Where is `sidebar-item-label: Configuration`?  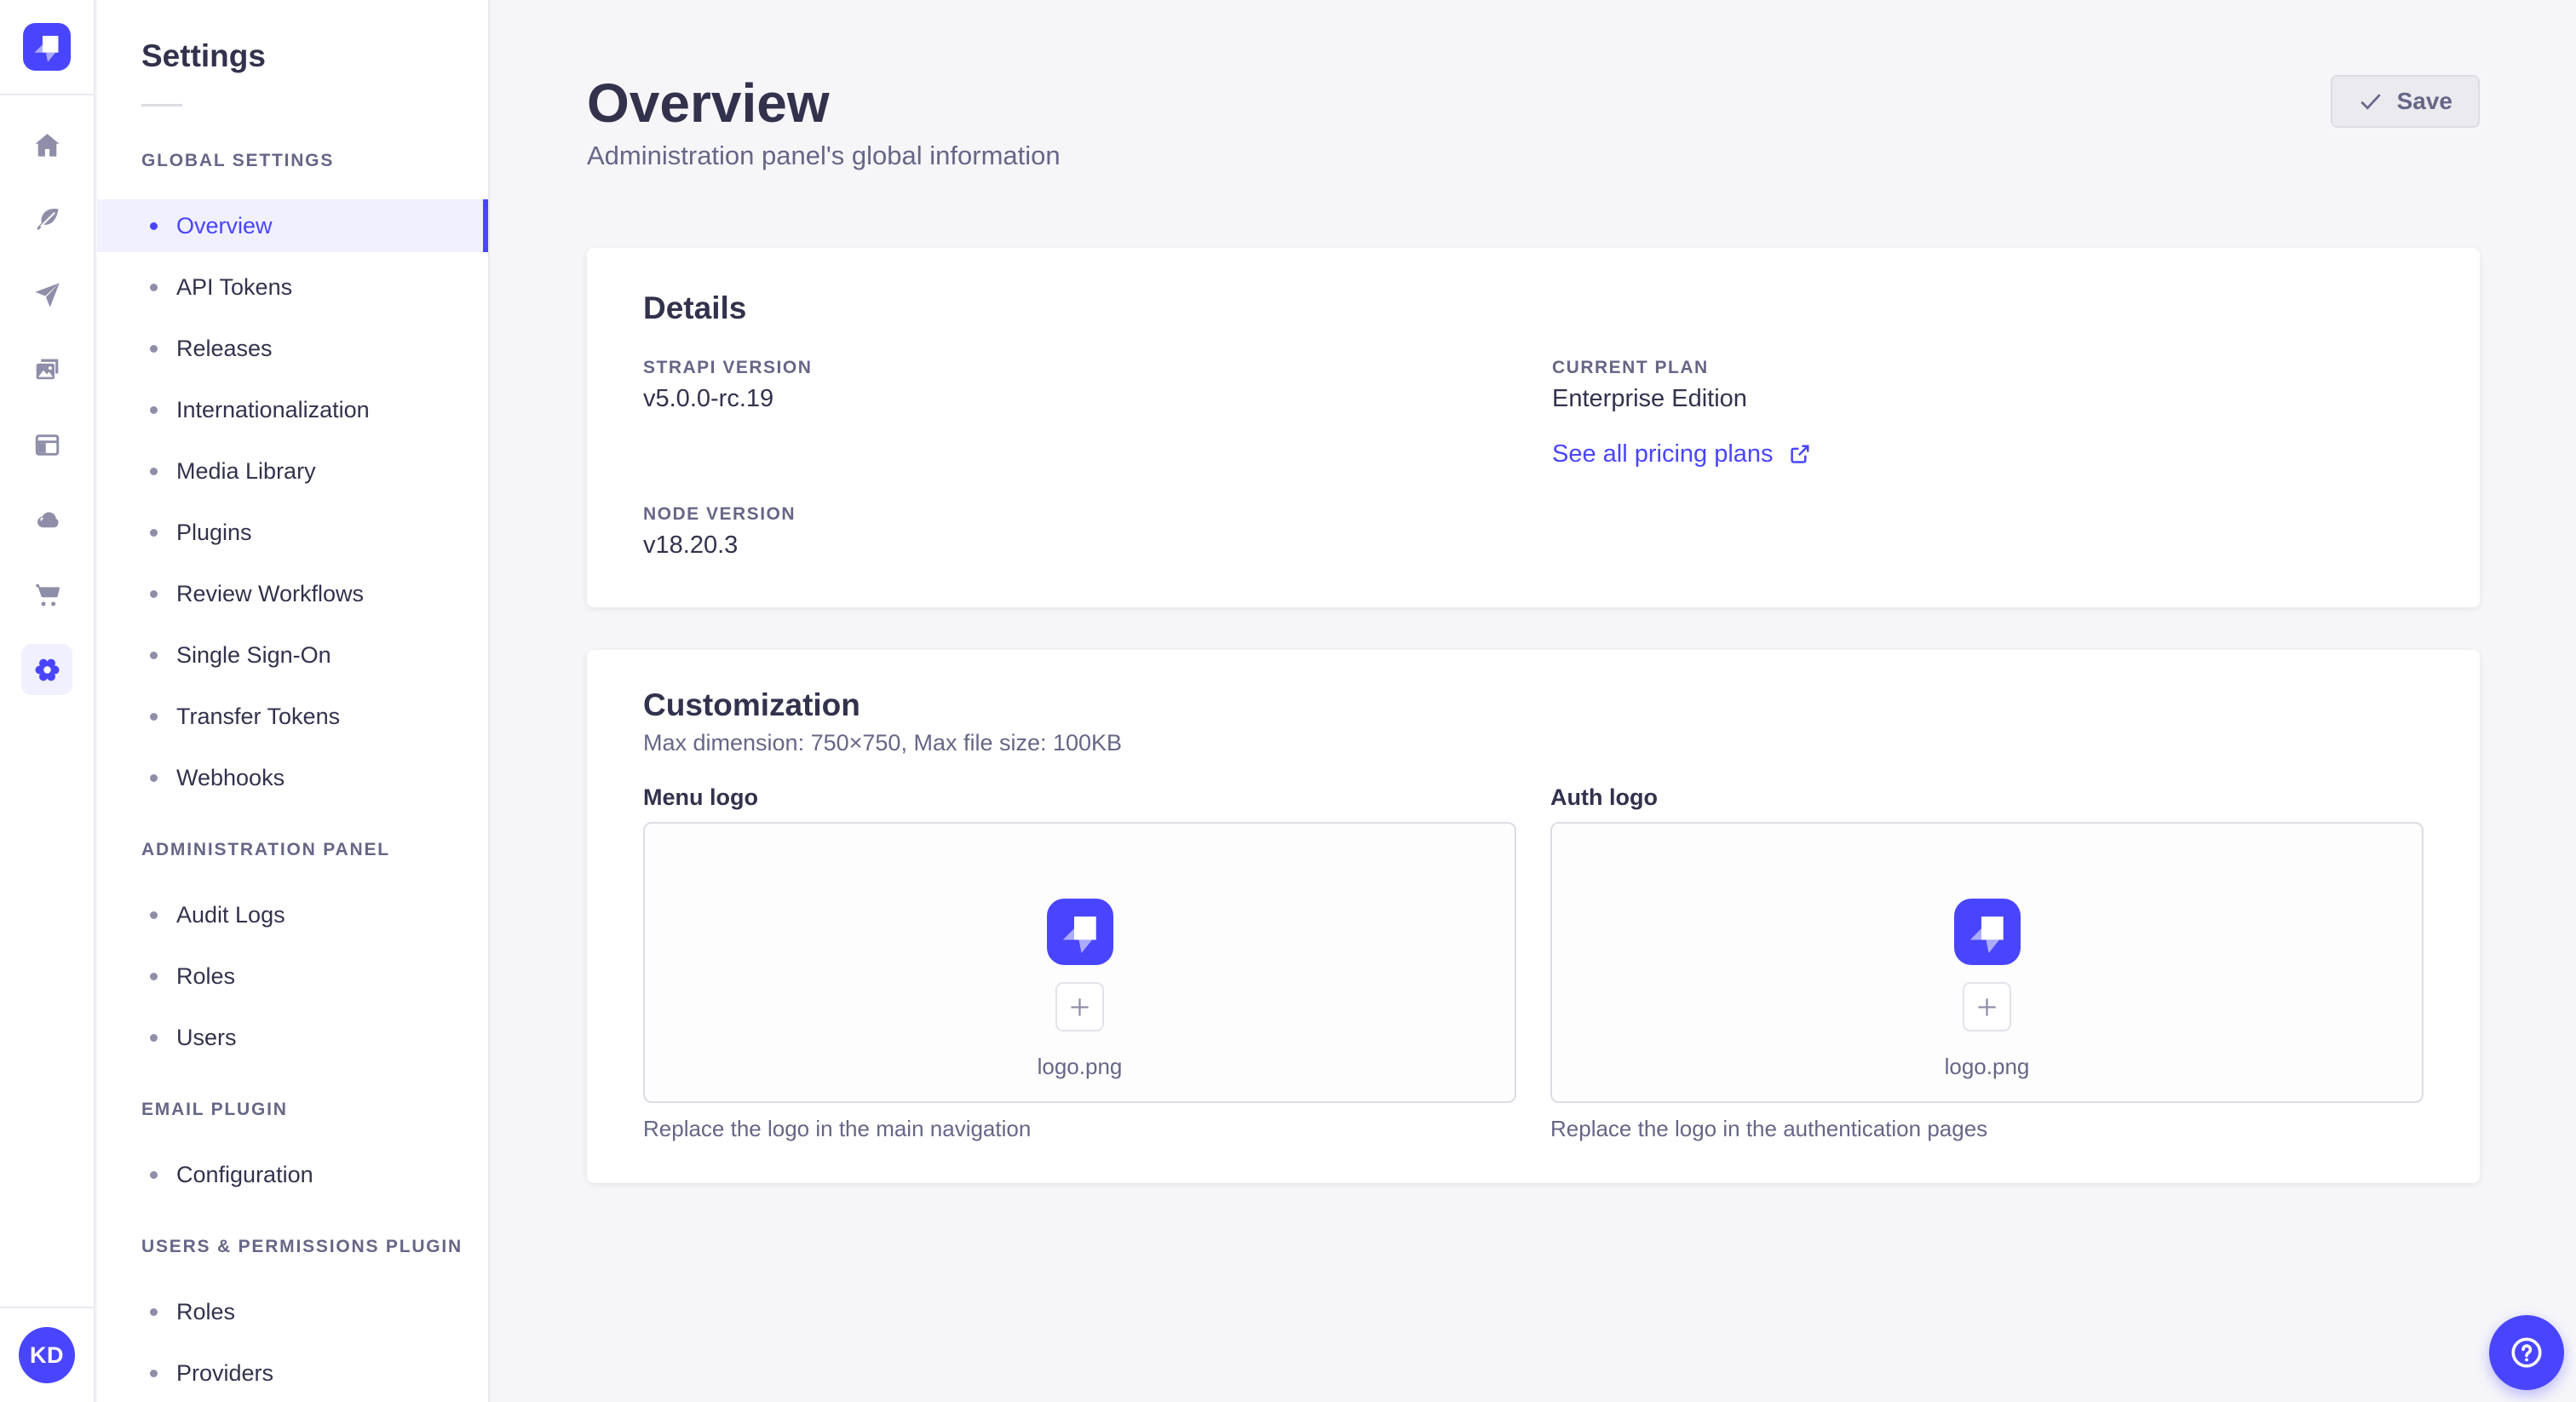
sidebar-item-label: Configuration is located at coordinates (245, 1174).